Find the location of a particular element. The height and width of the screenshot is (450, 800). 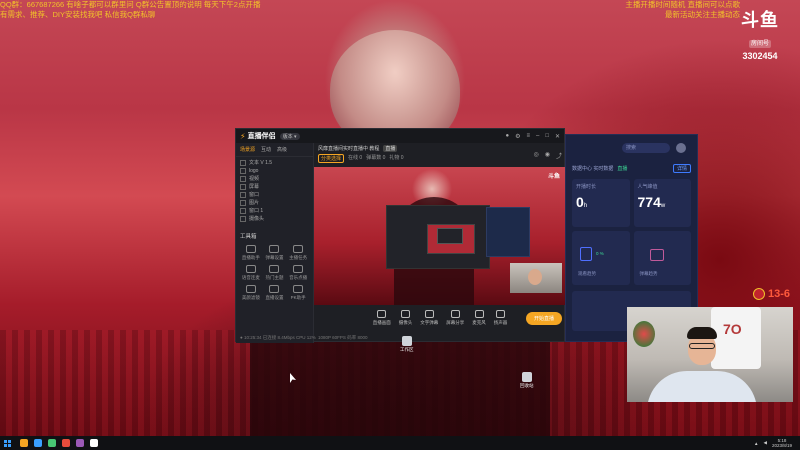

glasses is located at coordinates (702, 346).